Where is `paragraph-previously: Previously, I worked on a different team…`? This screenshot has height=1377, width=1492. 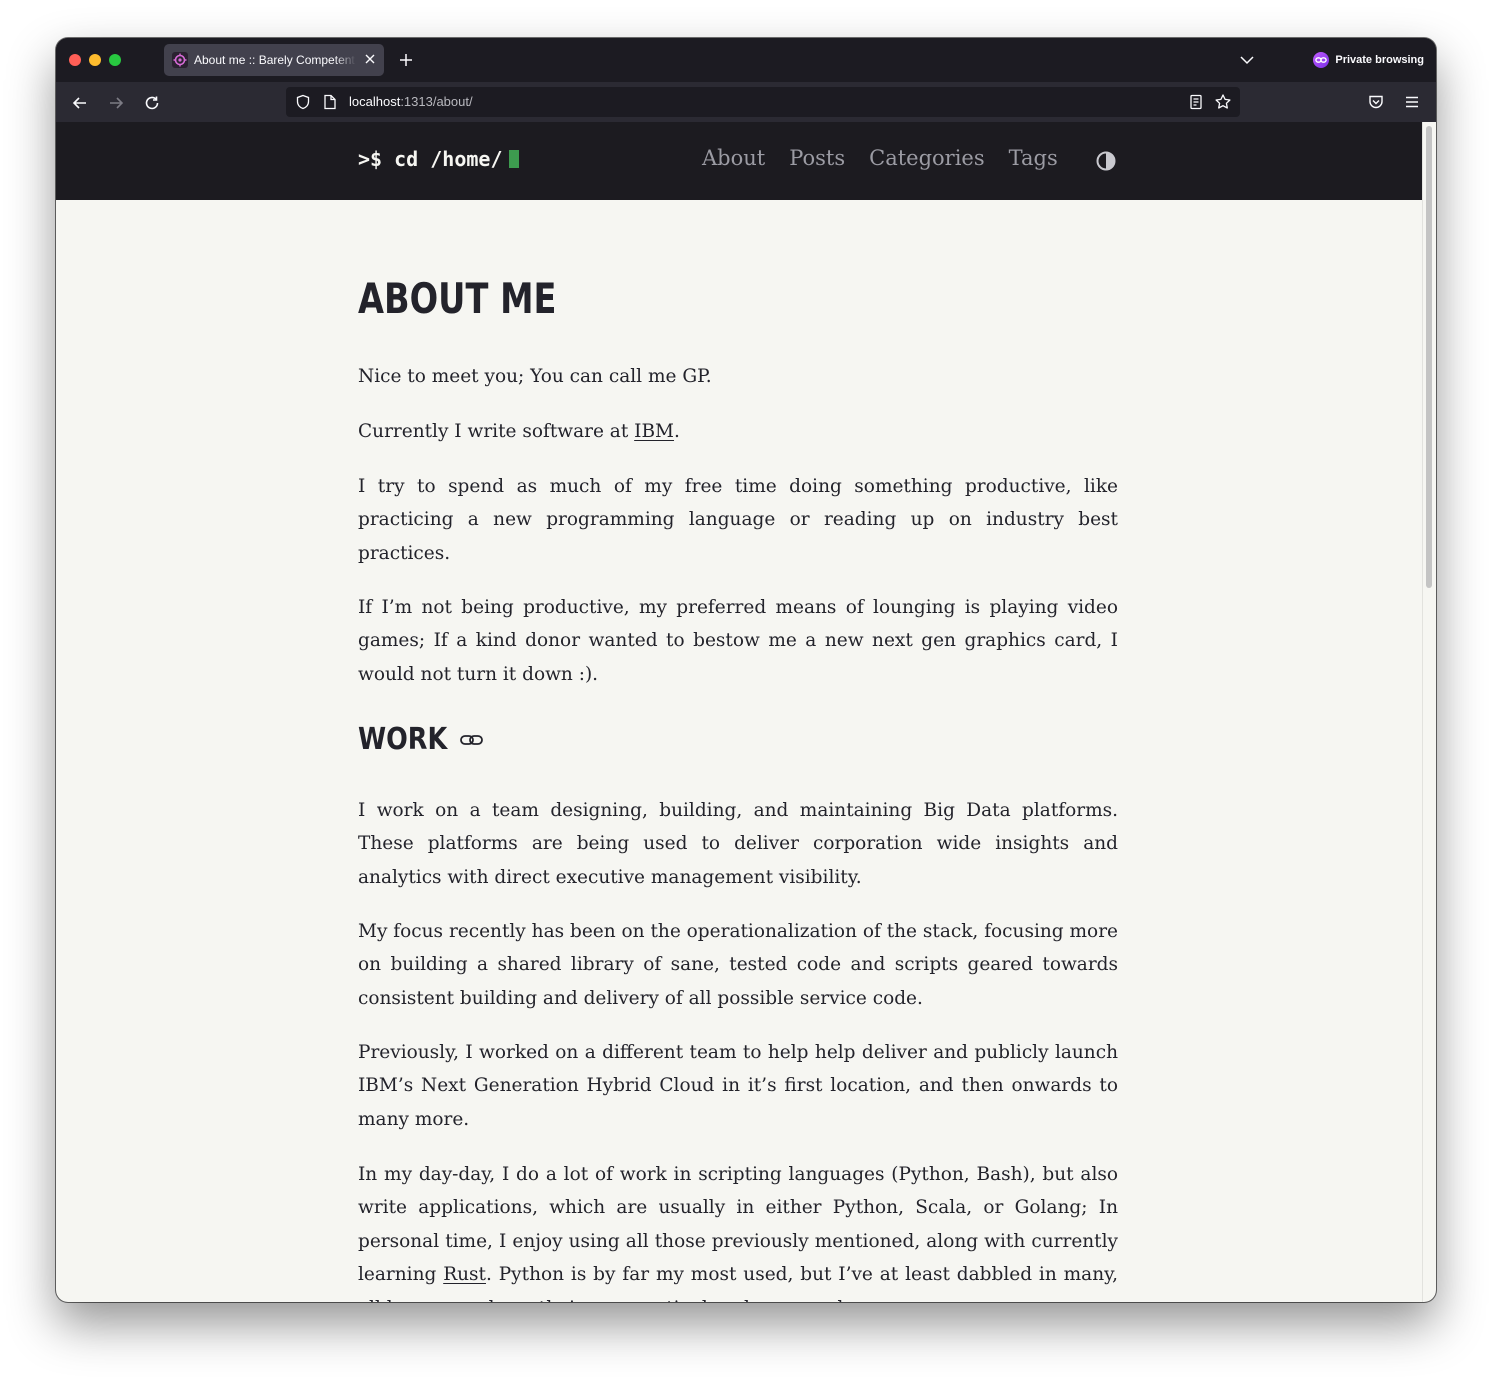
paragraph-previously: Previously, I worked on a different team… is located at coordinates (738, 1086).